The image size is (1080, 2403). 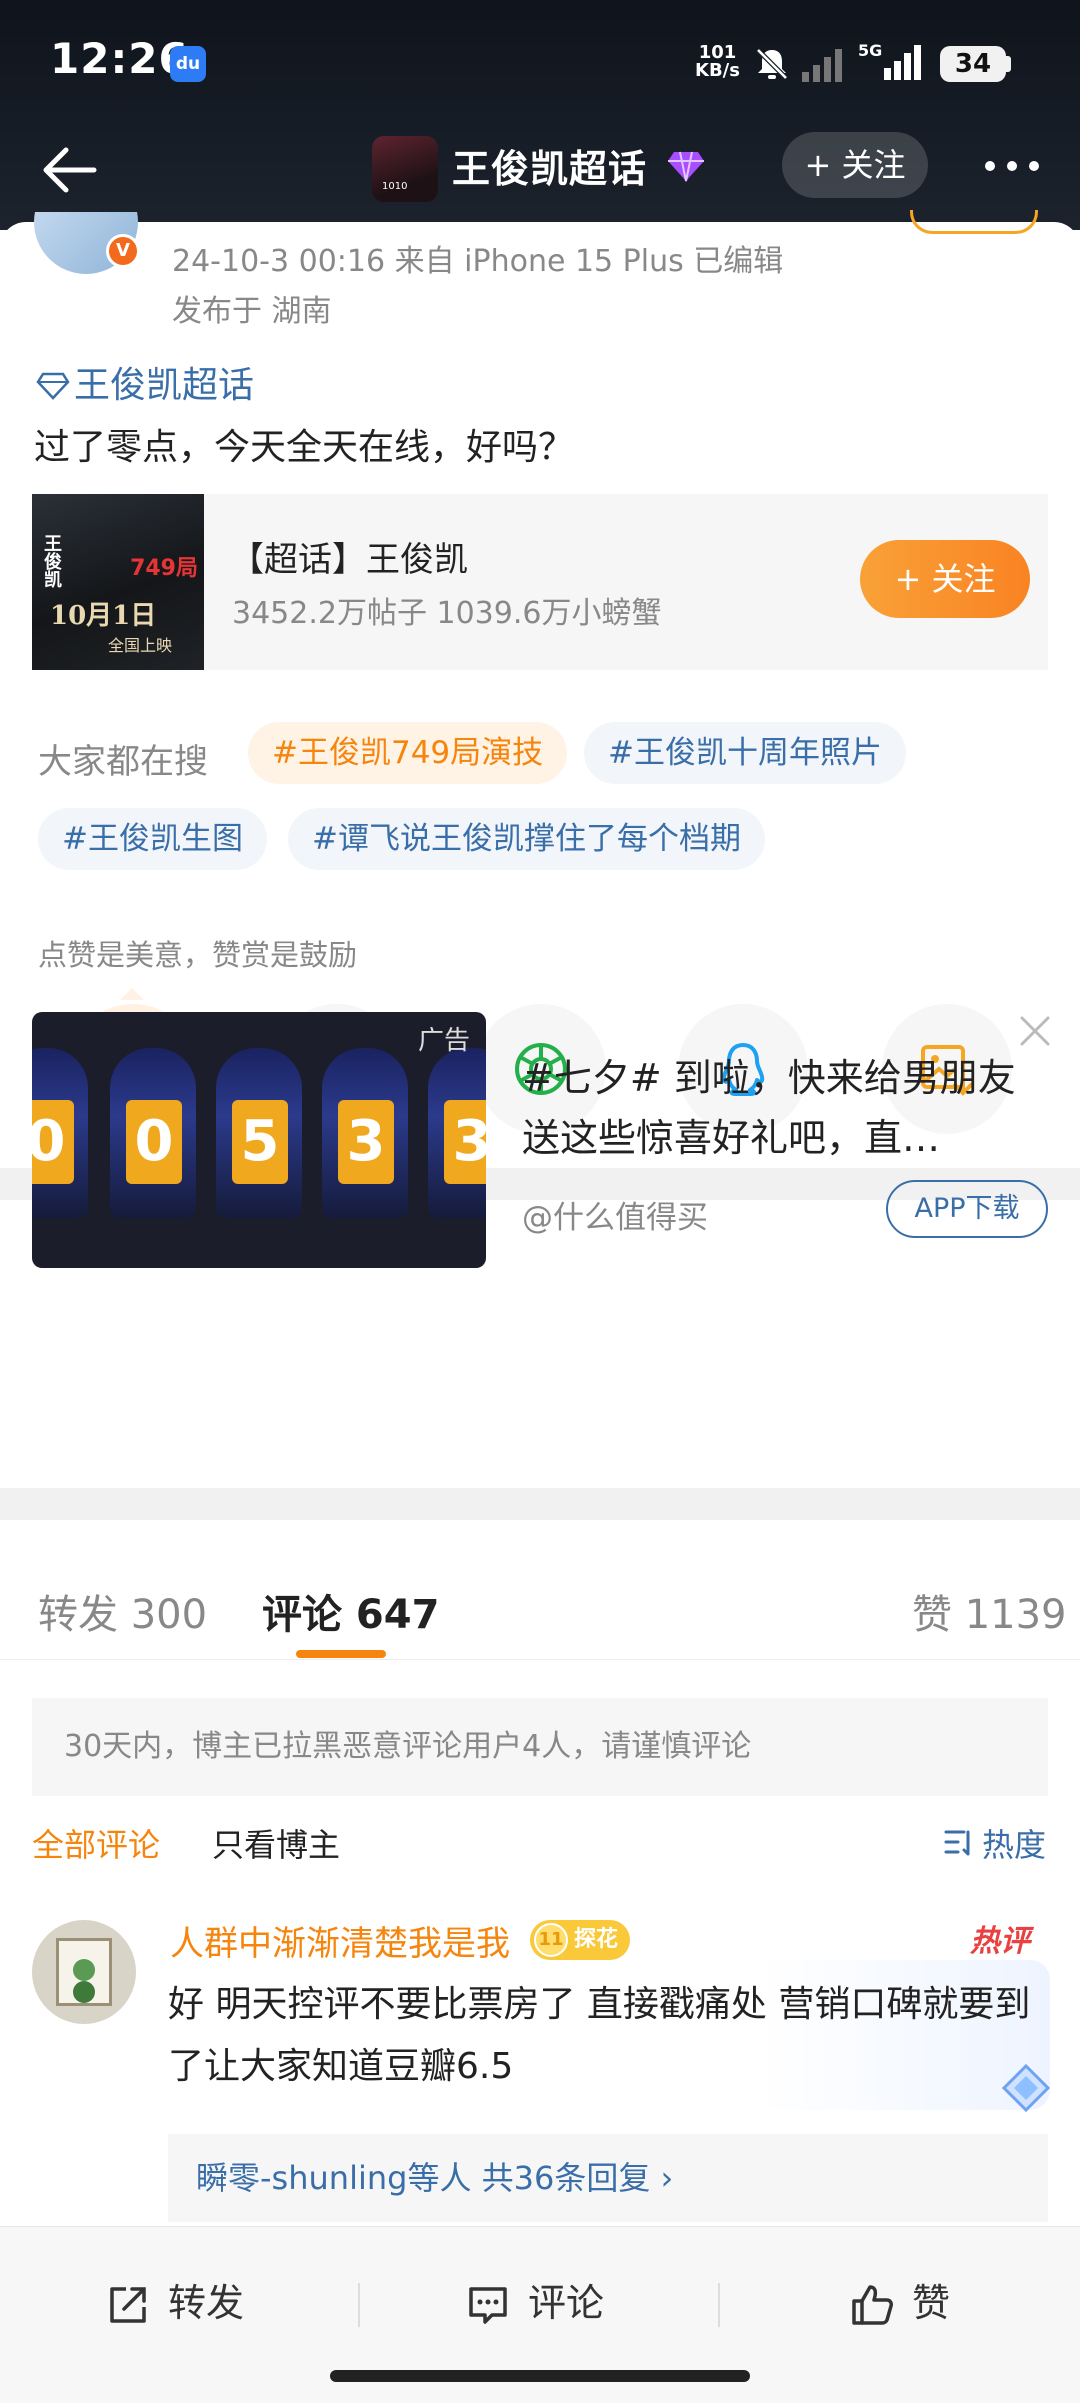 I want to click on search-tag: #谭飞说王俊凯撑住了每个档期, so click(x=526, y=839).